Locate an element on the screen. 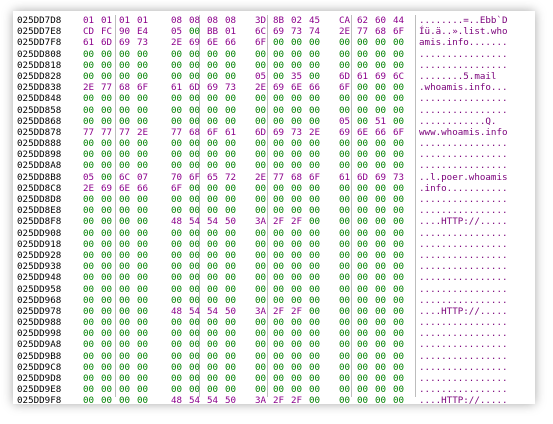 The image size is (553, 424). hex-byte: 01 is located at coordinates (92, 20).